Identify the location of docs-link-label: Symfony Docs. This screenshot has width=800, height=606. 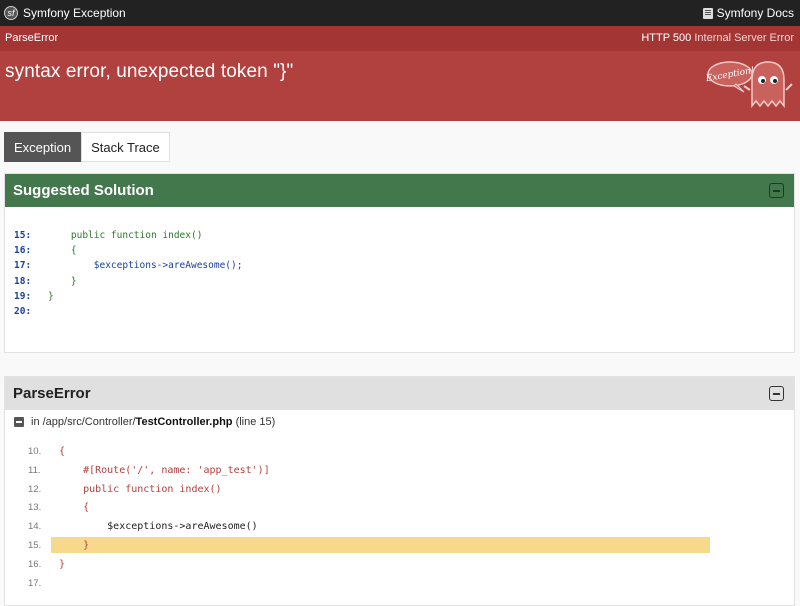
(755, 13).